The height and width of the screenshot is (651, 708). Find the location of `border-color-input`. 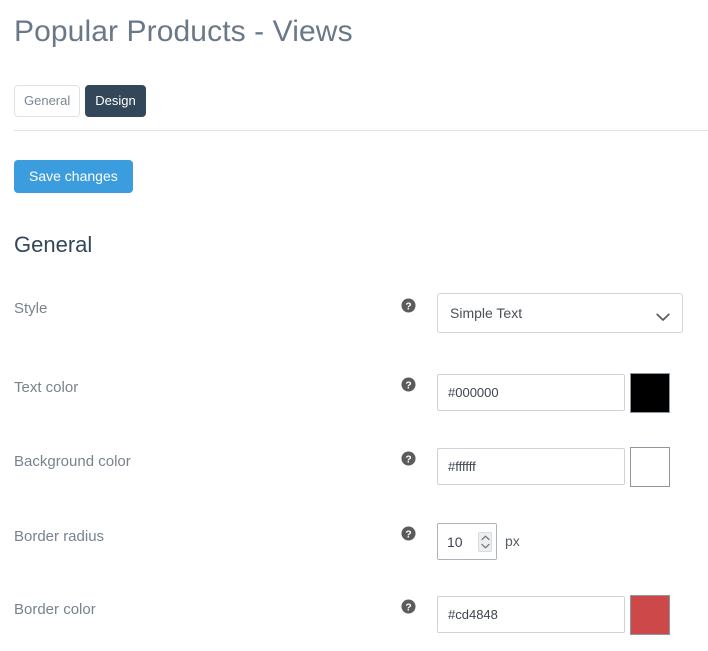

border-color-input is located at coordinates (531, 614).